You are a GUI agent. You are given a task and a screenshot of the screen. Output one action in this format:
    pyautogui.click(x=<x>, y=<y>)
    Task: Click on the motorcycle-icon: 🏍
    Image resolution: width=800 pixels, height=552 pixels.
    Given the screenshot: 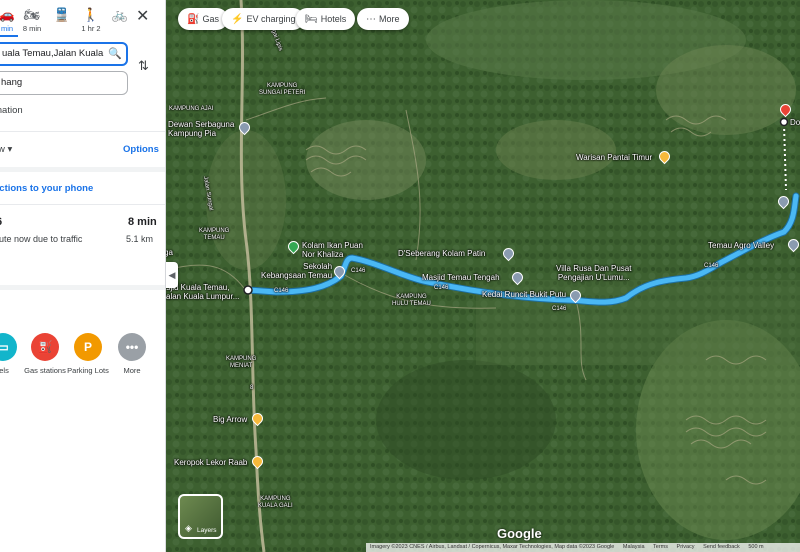 What is the action you would take?
    pyautogui.click(x=32, y=14)
    